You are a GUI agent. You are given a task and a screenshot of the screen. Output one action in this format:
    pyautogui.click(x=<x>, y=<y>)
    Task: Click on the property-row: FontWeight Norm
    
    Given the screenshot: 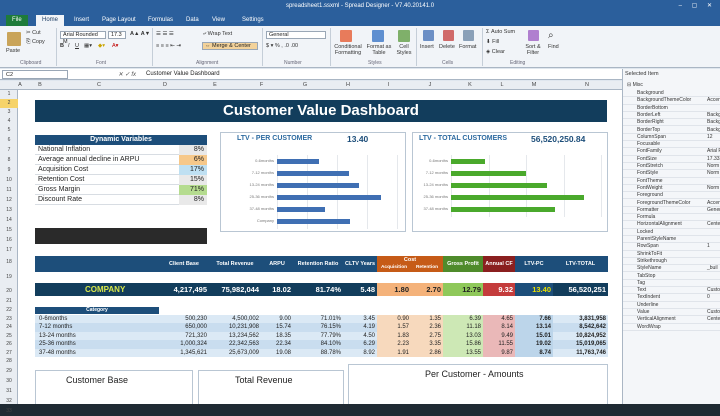 What is the action you would take?
    pyautogui.click(x=671, y=189)
    